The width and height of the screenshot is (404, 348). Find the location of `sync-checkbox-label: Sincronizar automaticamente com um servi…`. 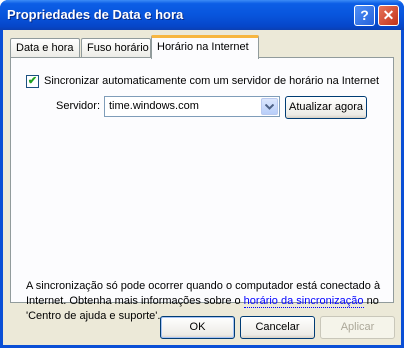

sync-checkbox-label: Sincronizar automaticamente com um servi… is located at coordinates (211, 81).